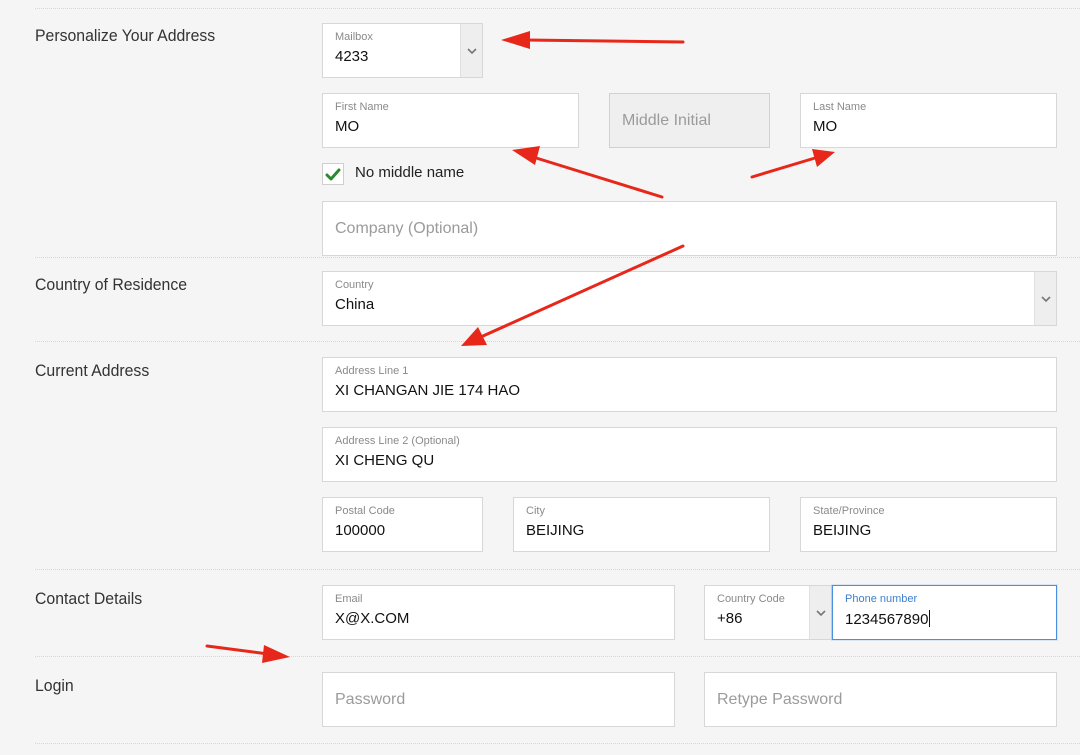  Describe the element at coordinates (928, 524) in the screenshot. I see `state-province-field: State/Province BEIJING` at that location.